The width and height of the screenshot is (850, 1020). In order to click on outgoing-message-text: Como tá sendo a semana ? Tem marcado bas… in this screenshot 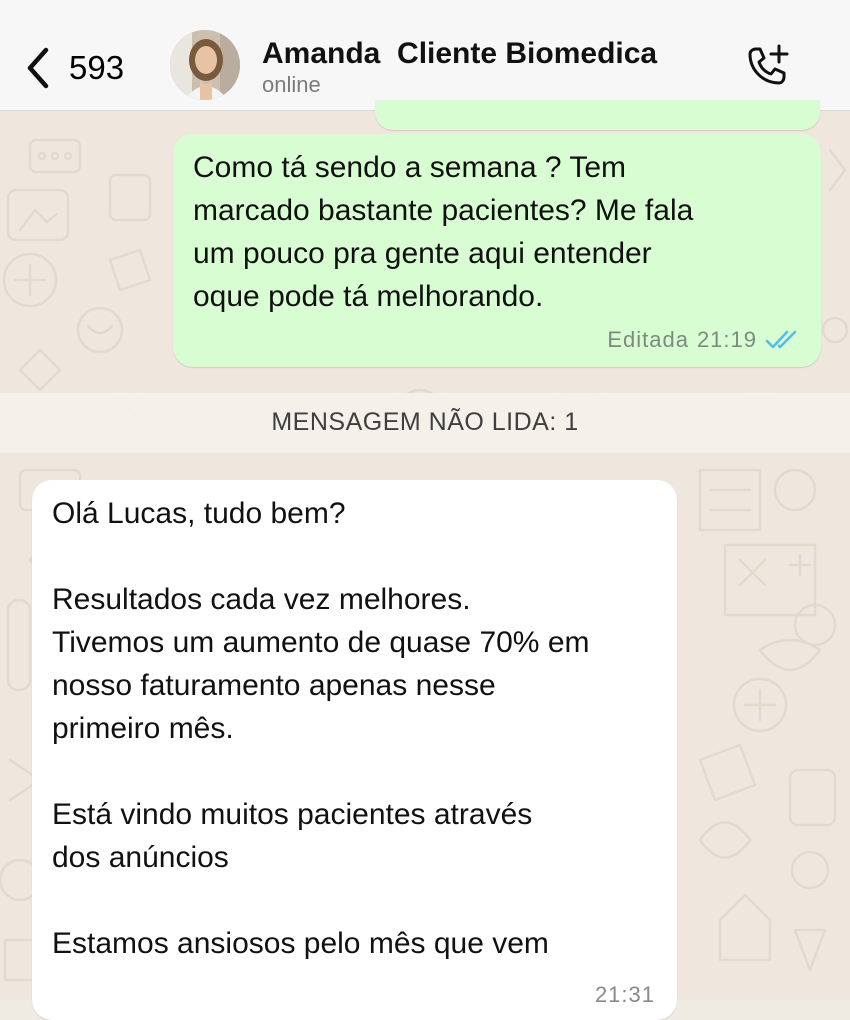, I will do `click(443, 232)`.